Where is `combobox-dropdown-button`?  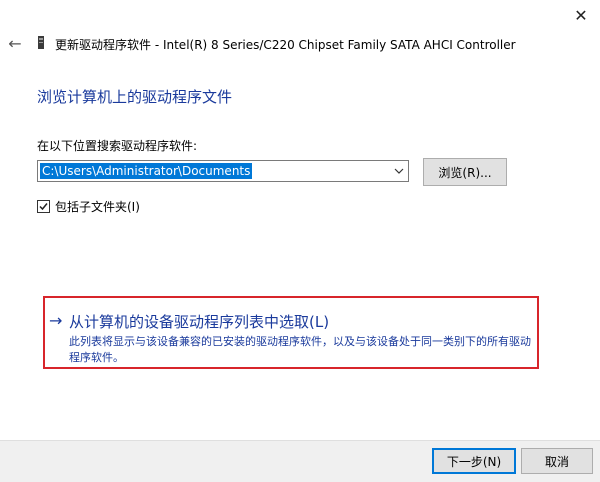
combobox-dropdown-button is located at coordinates (399, 171).